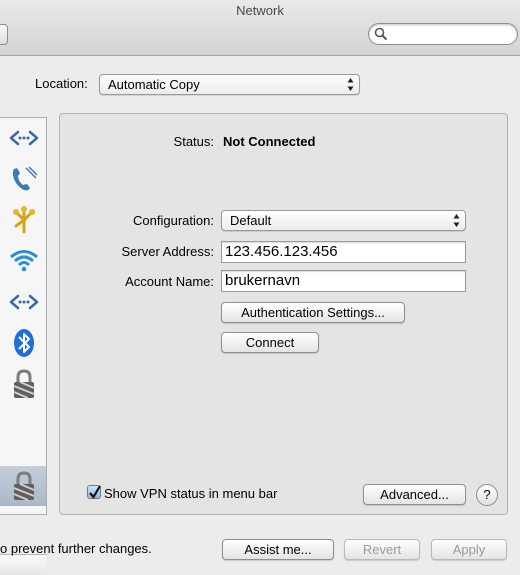  Describe the element at coordinates (343, 220) in the screenshot. I see `configuration-popup: Default` at that location.